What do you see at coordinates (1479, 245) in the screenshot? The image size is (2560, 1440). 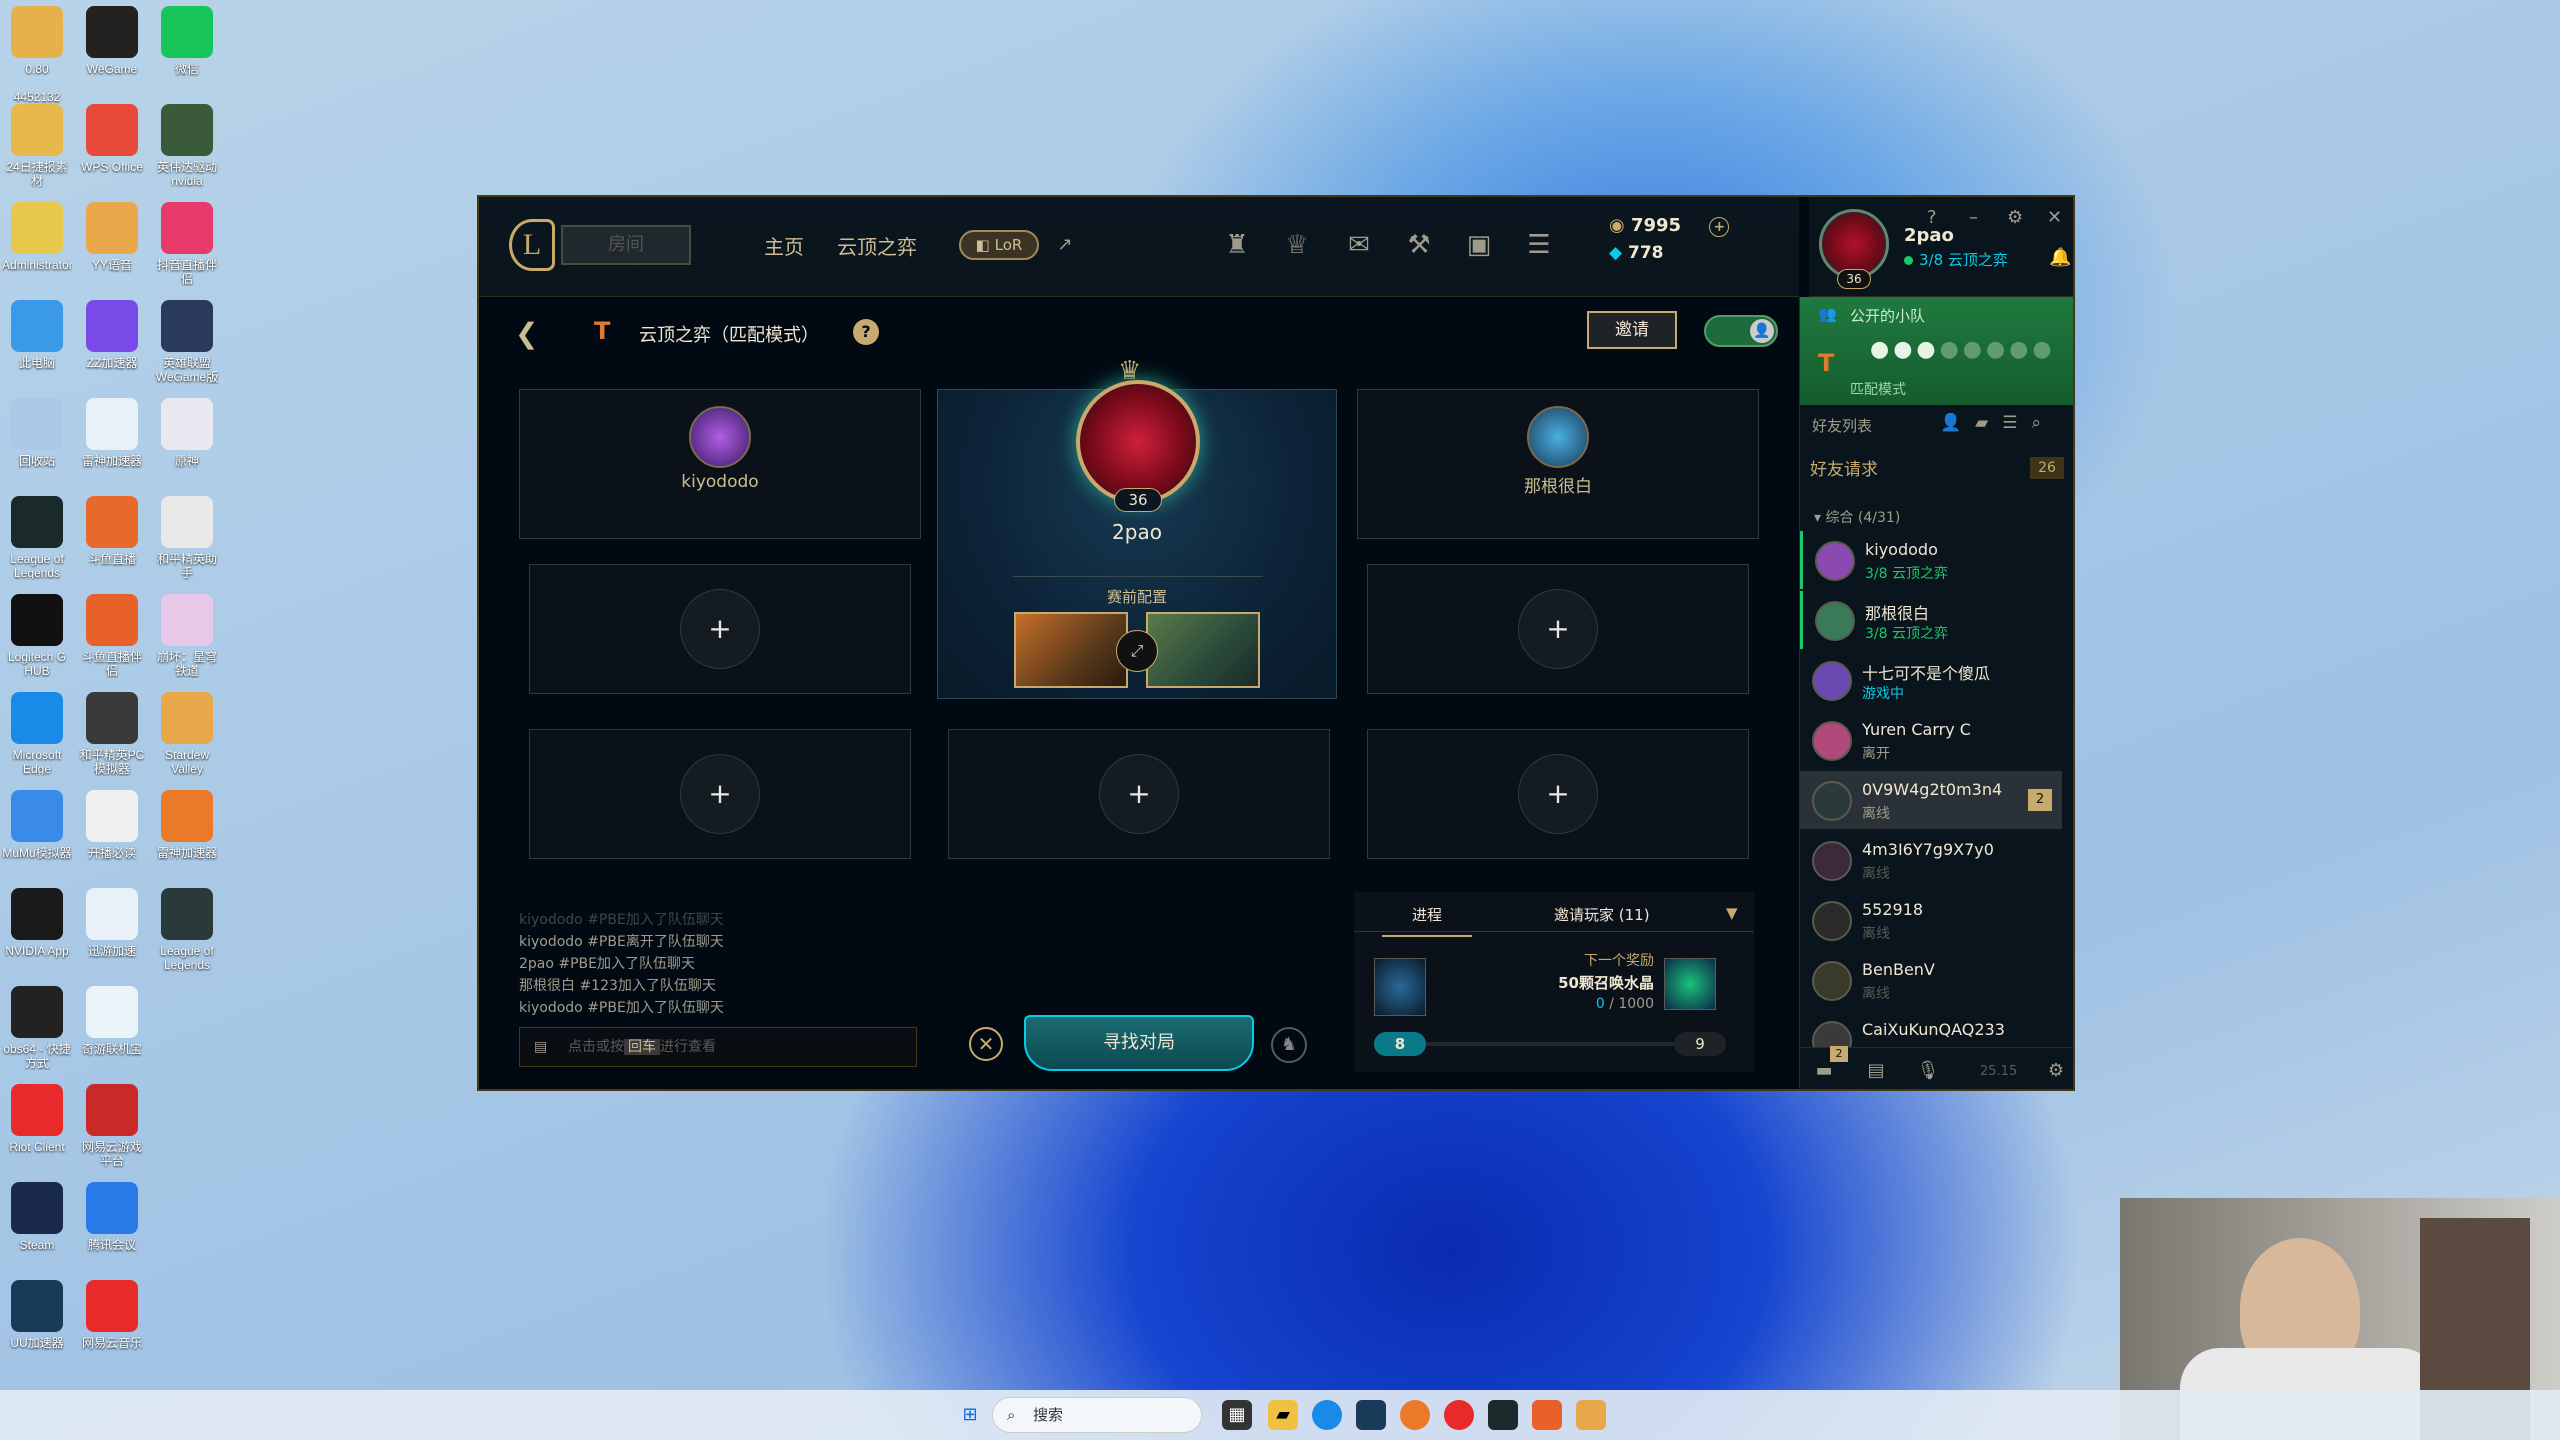 I see `collection-icon: ▣` at bounding box center [1479, 245].